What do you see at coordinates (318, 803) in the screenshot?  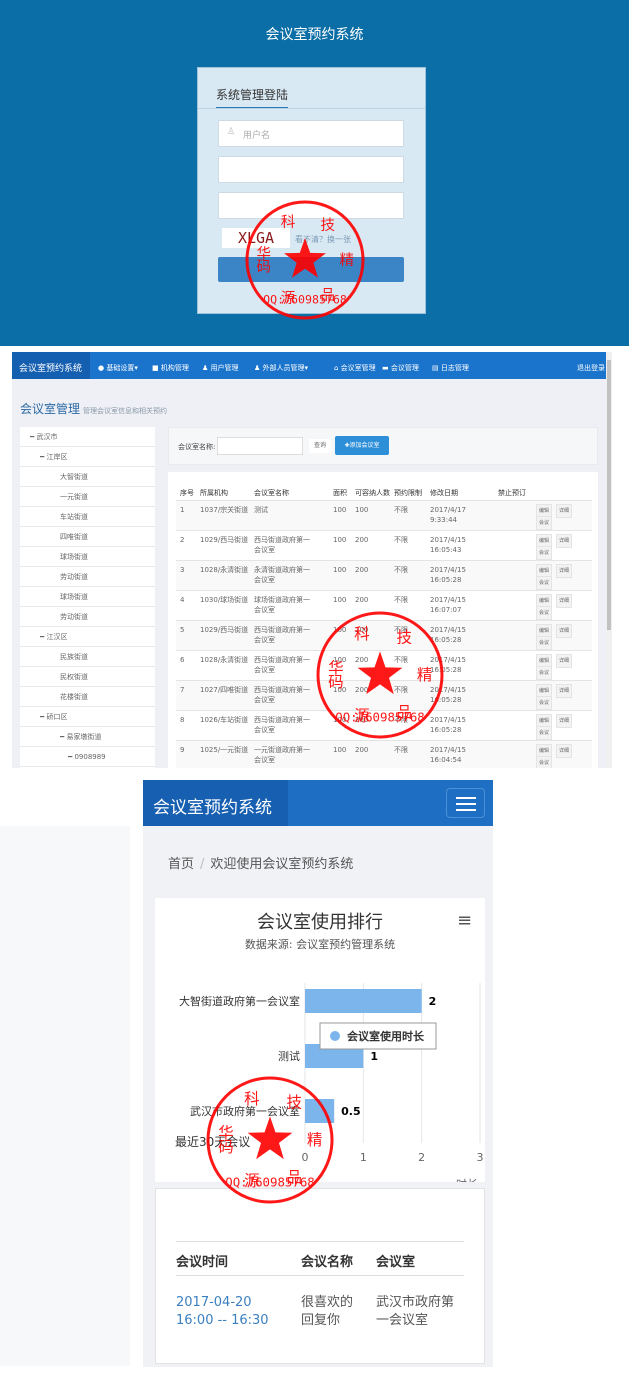 I see `mobile-header: 会议室预约系统` at bounding box center [318, 803].